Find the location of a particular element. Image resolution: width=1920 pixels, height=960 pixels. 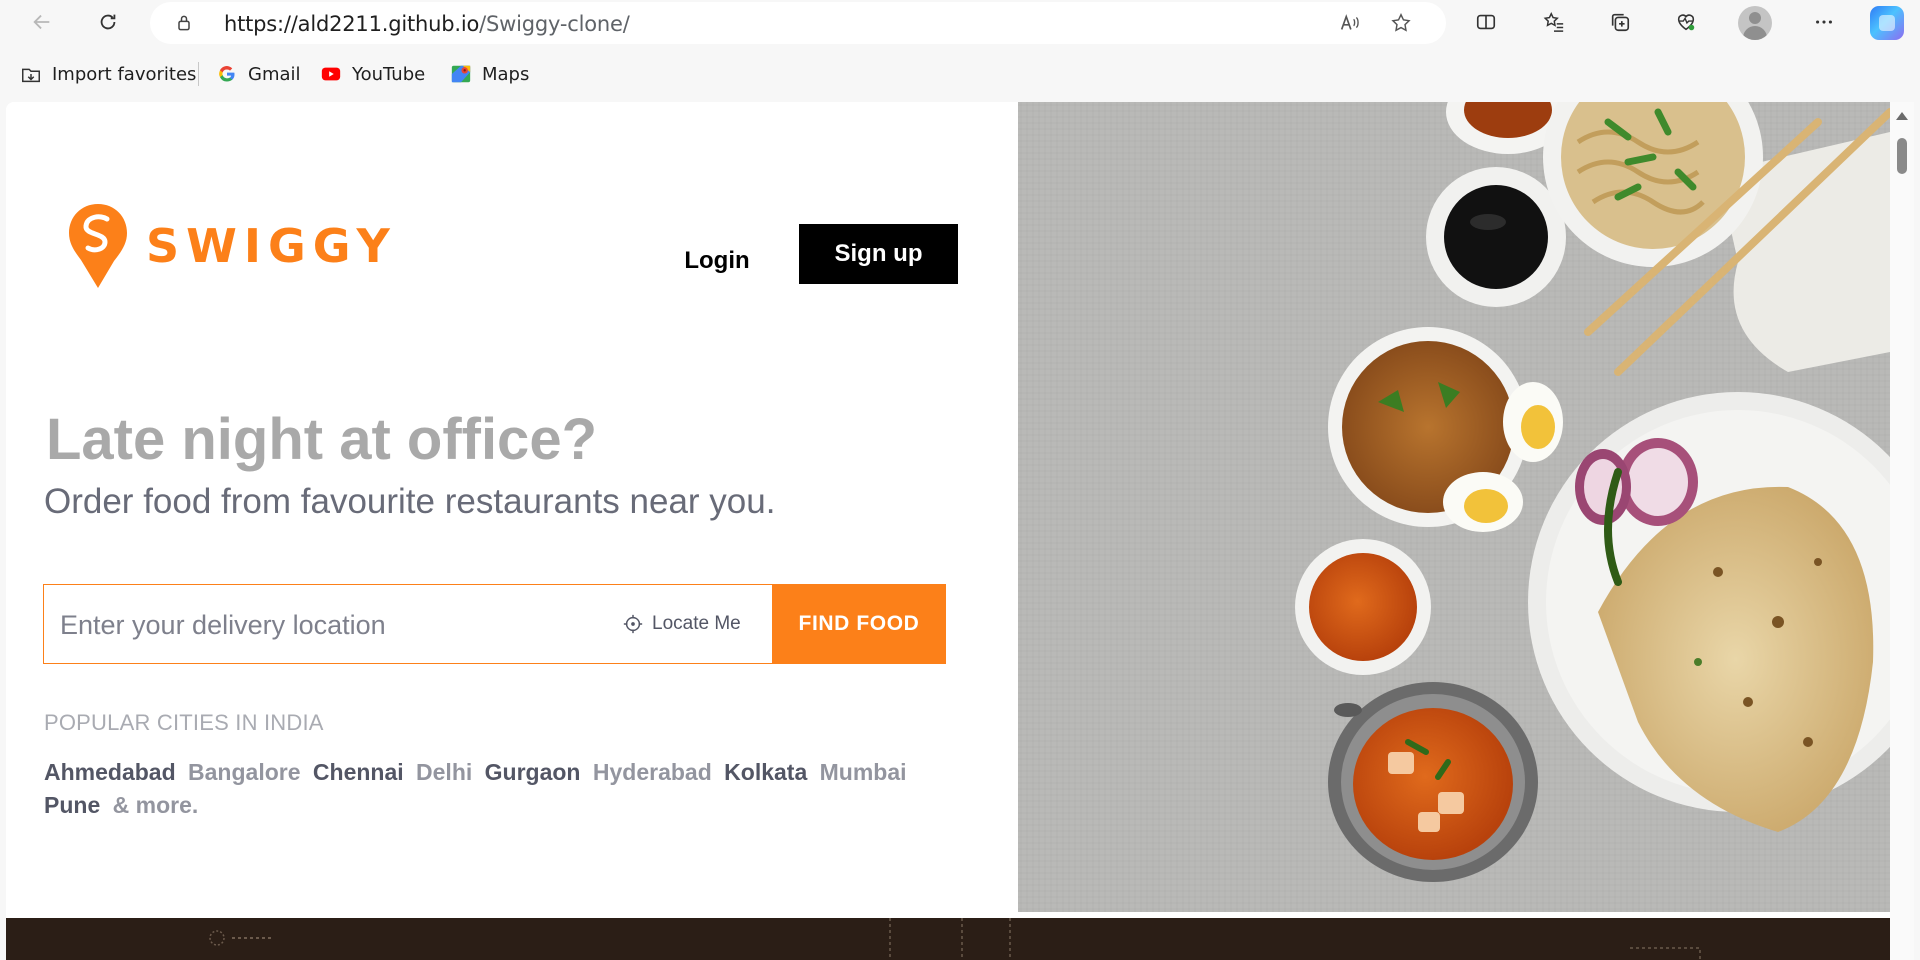

swiggy-logo: SWIGGY is located at coordinates (231, 246).